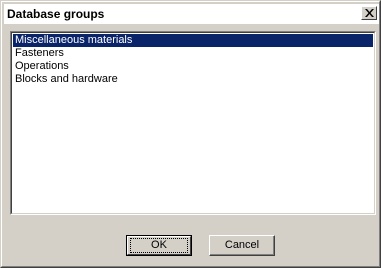 The width and height of the screenshot is (381, 268). I want to click on close-button, so click(369, 13).